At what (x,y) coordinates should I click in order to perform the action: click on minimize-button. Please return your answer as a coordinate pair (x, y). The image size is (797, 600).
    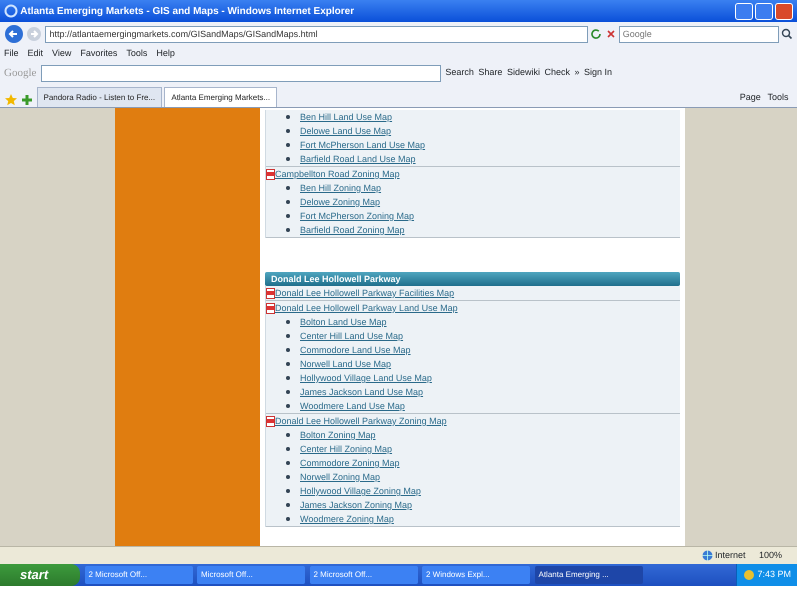
    Looking at the image, I should click on (743, 11).